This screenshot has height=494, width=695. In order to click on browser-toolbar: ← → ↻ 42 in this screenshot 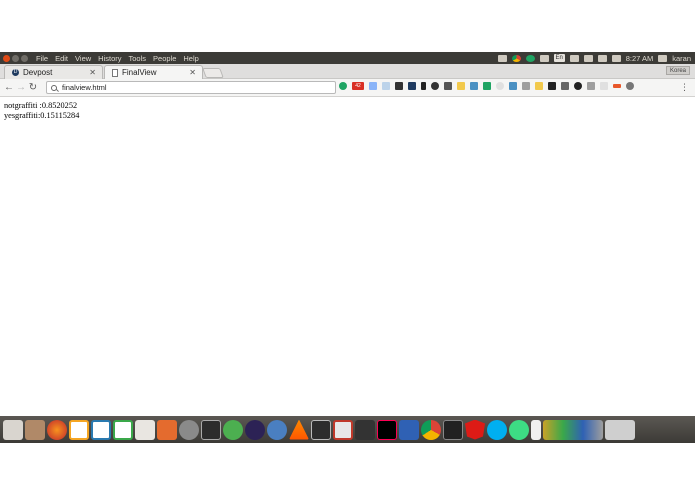, I will do `click(347, 88)`.